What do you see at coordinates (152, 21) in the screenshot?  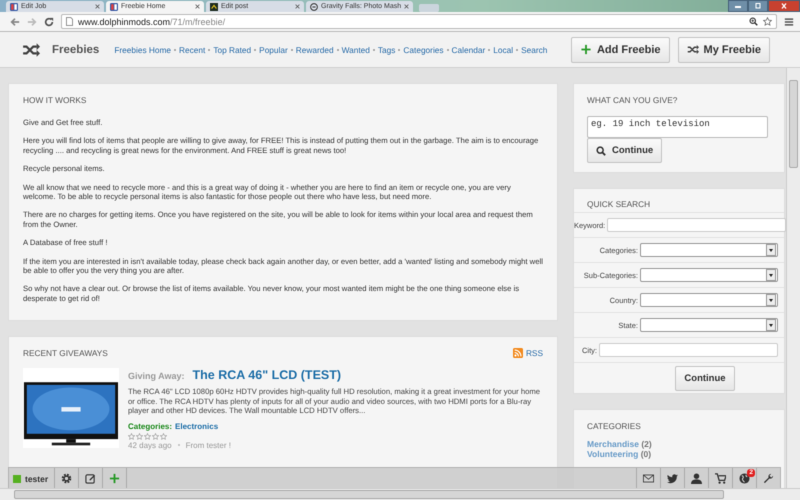 I see `url-text: www.dolphinmods.com/71/m/freebie/` at bounding box center [152, 21].